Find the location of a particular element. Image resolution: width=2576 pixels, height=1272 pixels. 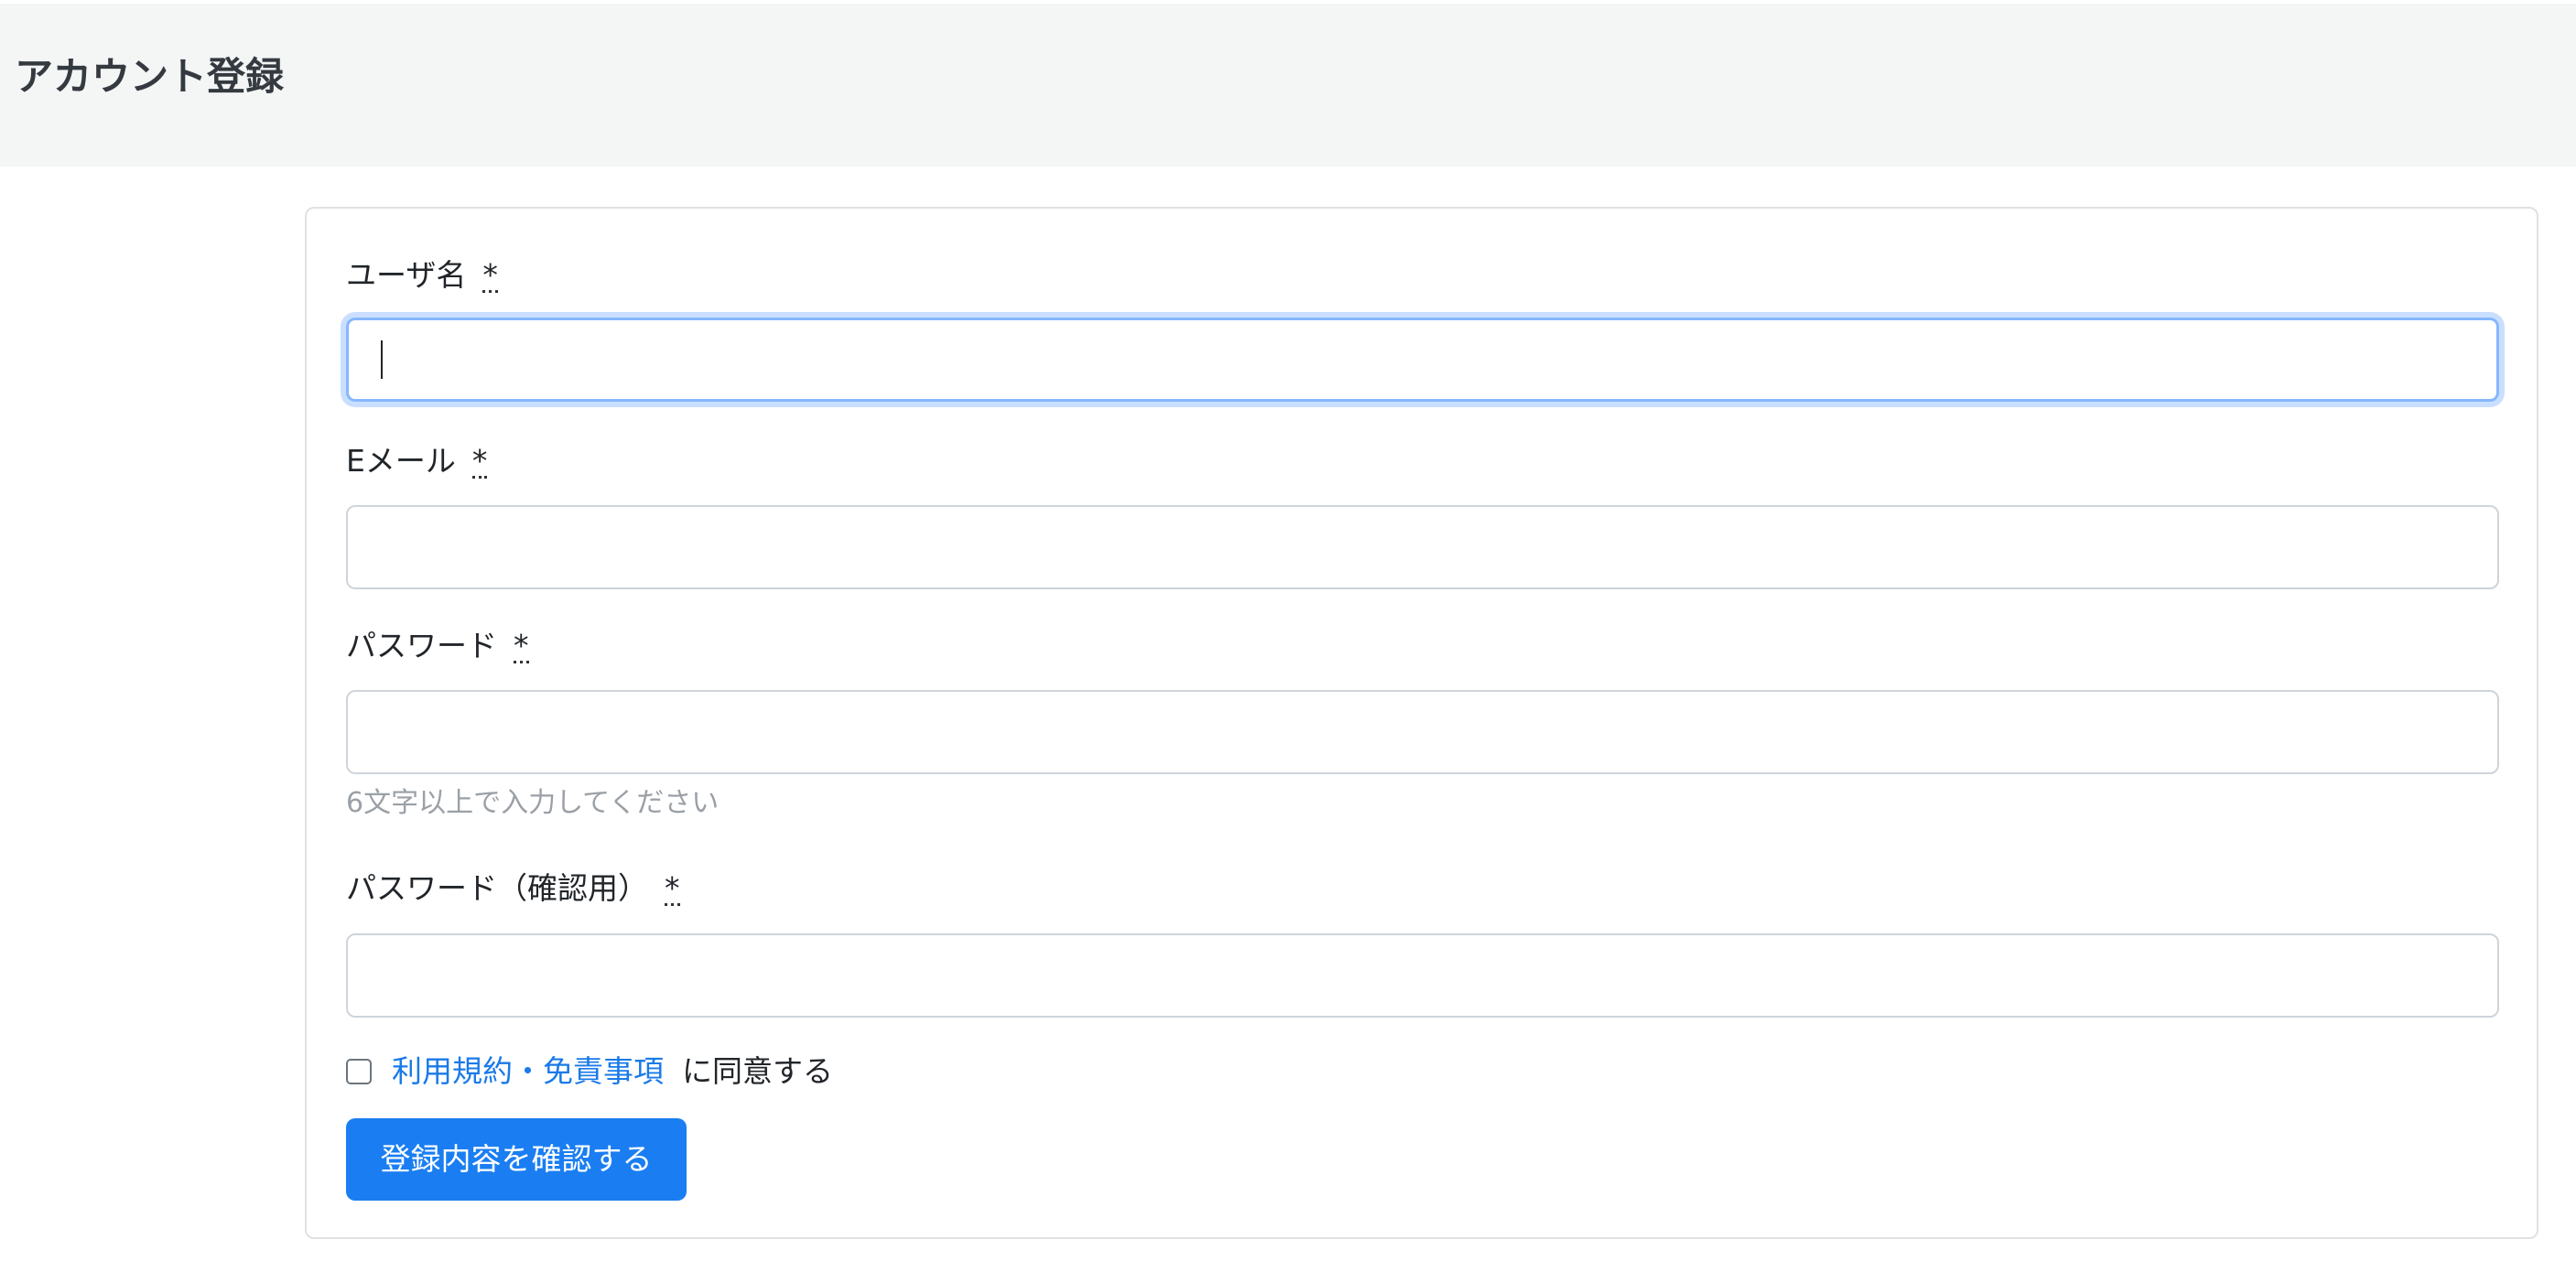

password-label: パスワード * is located at coordinates (438, 646).